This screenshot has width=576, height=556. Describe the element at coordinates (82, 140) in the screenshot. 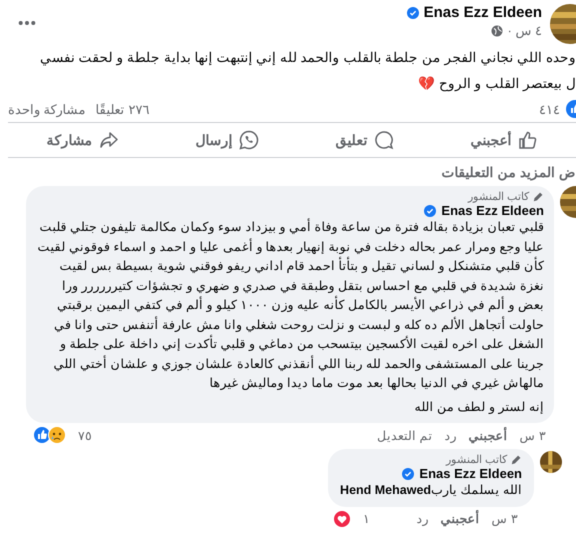

I see `share-button: مشاركة` at that location.